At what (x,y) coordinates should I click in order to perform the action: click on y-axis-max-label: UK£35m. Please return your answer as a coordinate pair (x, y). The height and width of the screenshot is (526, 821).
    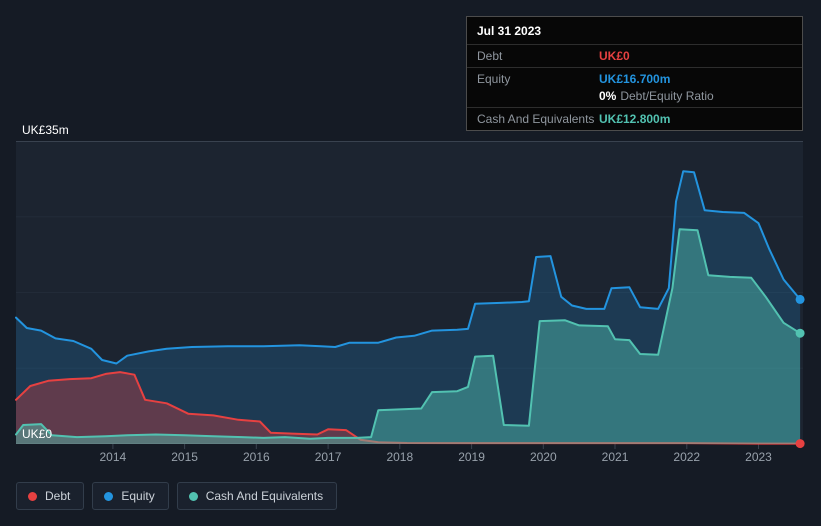
    Looking at the image, I should click on (45, 130).